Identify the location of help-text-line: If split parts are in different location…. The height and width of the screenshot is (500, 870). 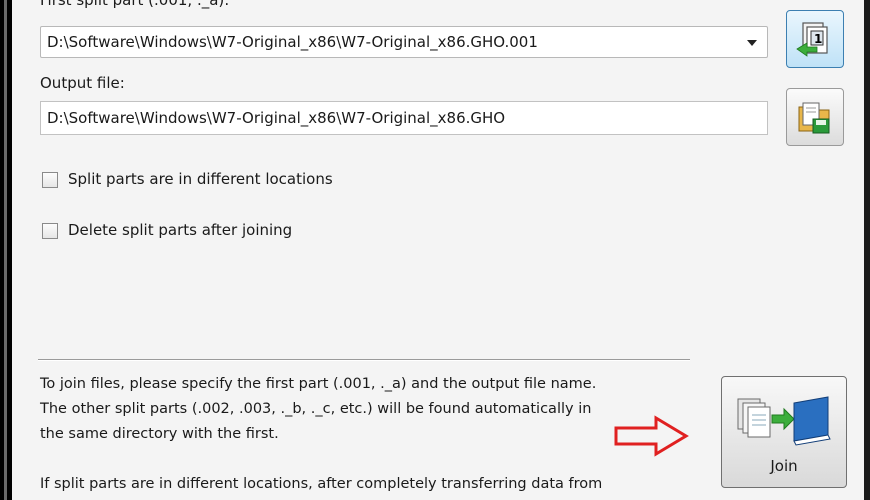
(321, 484).